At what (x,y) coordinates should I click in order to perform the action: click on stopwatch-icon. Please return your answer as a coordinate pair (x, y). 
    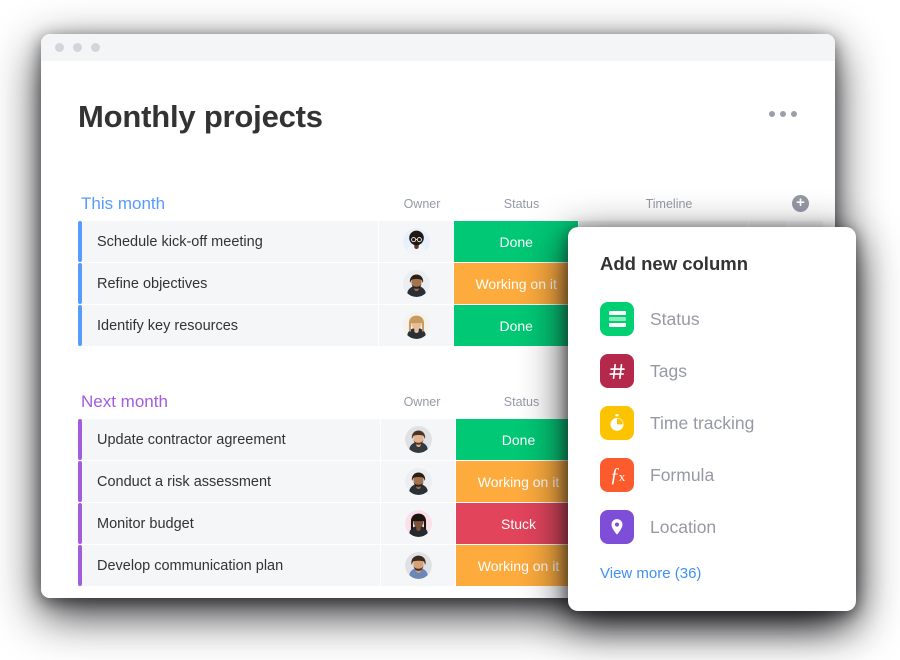
    Looking at the image, I should click on (617, 423).